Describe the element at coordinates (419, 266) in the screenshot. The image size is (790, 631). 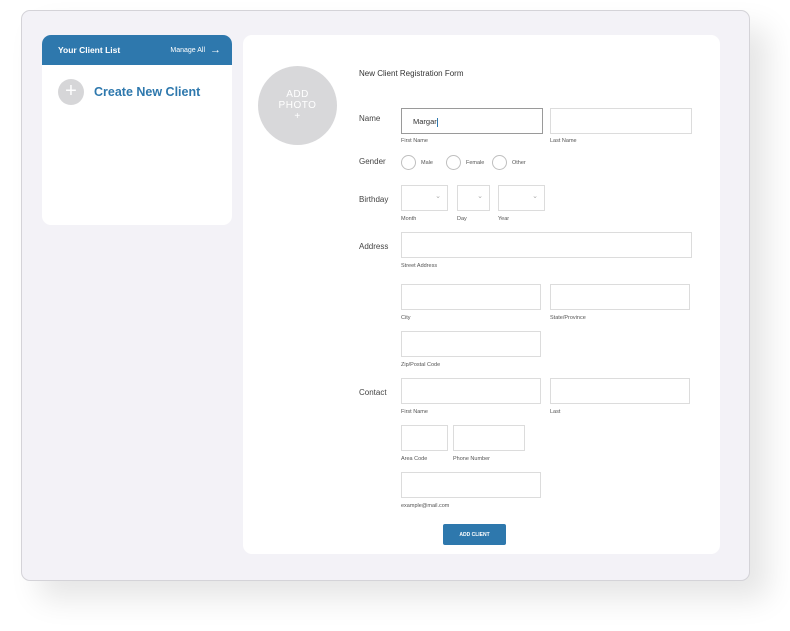
I see `street-address-sub: Street Address` at that location.